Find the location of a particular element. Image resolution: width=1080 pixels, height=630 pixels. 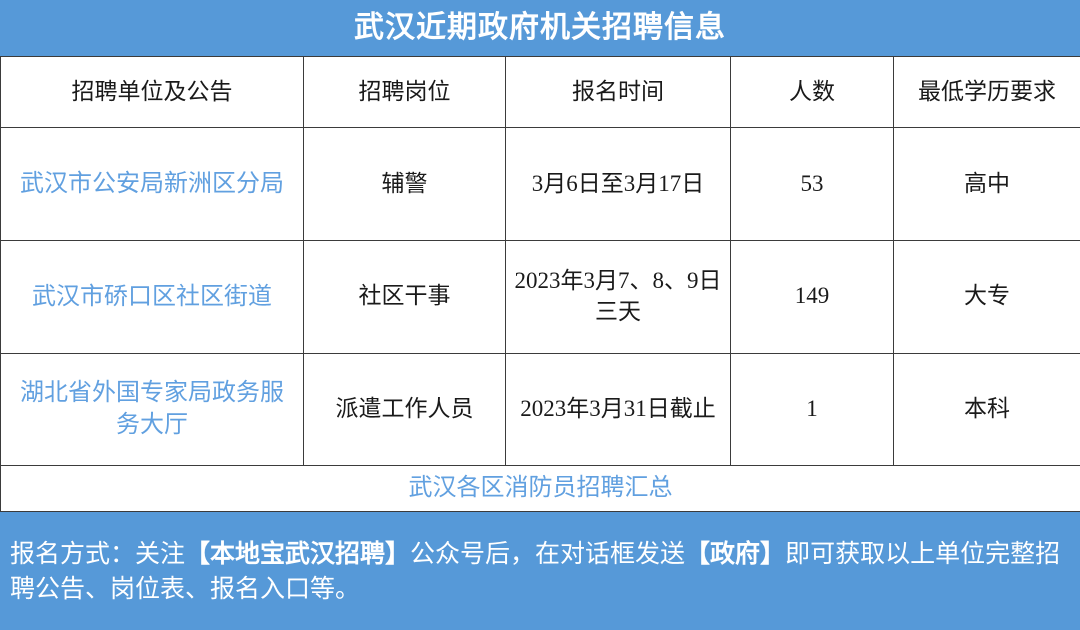

page-title: 武汉近期政府机关招聘信息 is located at coordinates (540, 27).